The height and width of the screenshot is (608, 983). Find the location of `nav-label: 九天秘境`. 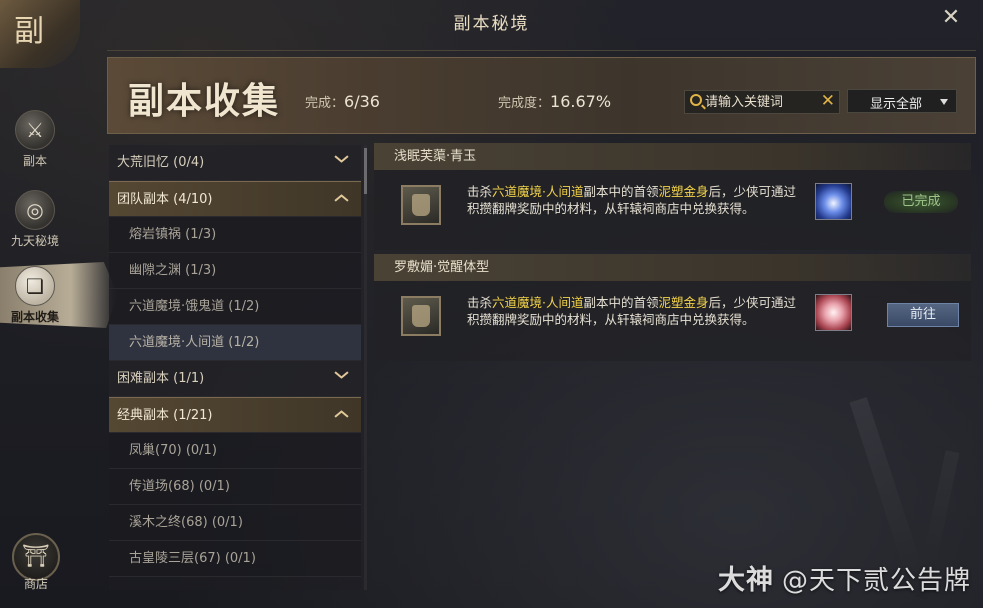

nav-label: 九天秘境 is located at coordinates (34, 241).